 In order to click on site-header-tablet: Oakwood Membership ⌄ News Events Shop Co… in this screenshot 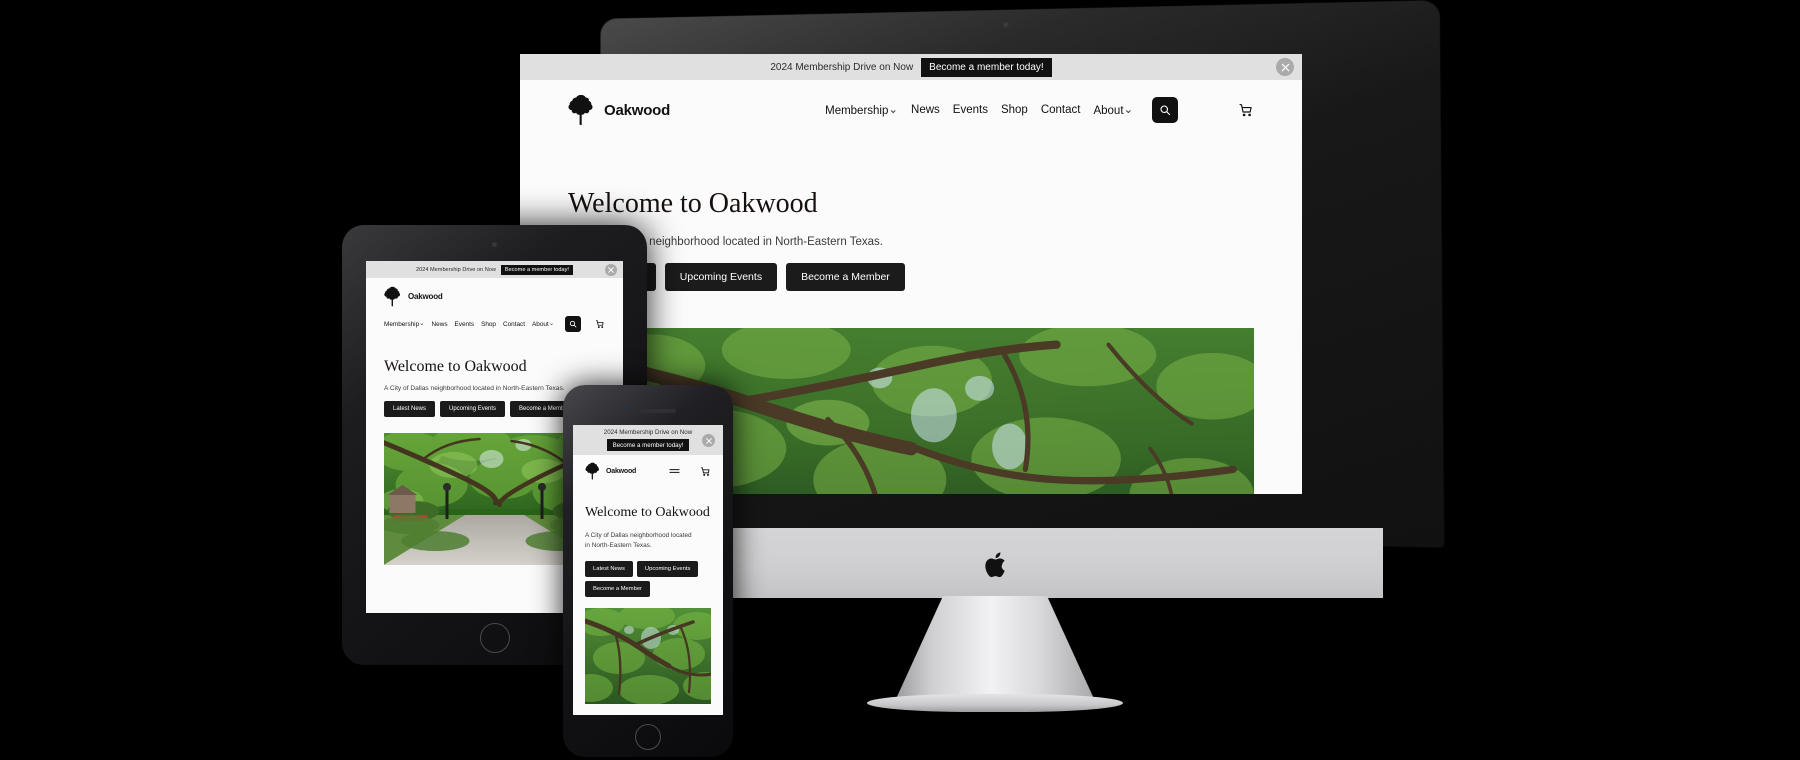, I will do `click(494, 309)`.